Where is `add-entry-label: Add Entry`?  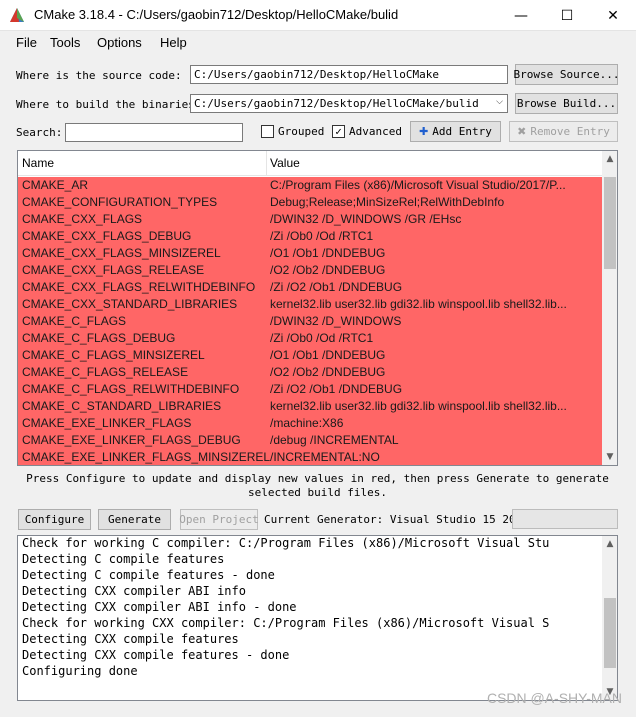
add-entry-label: Add Entry is located at coordinates (462, 131).